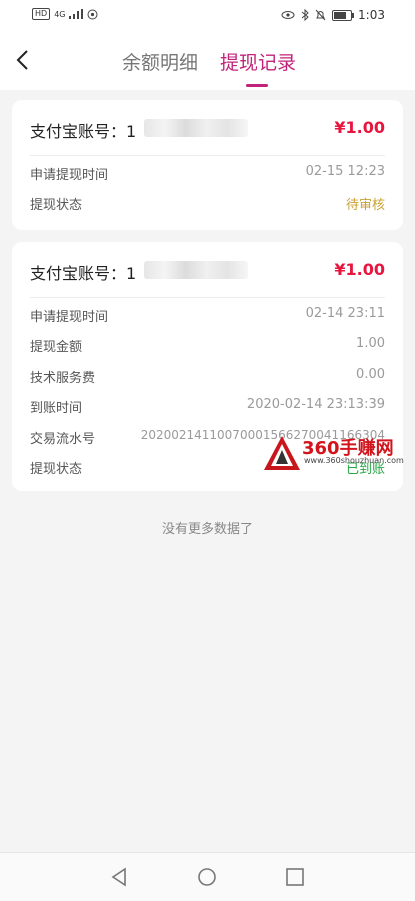  What do you see at coordinates (257, 85) in the screenshot?
I see `active-tab-indicator` at bounding box center [257, 85].